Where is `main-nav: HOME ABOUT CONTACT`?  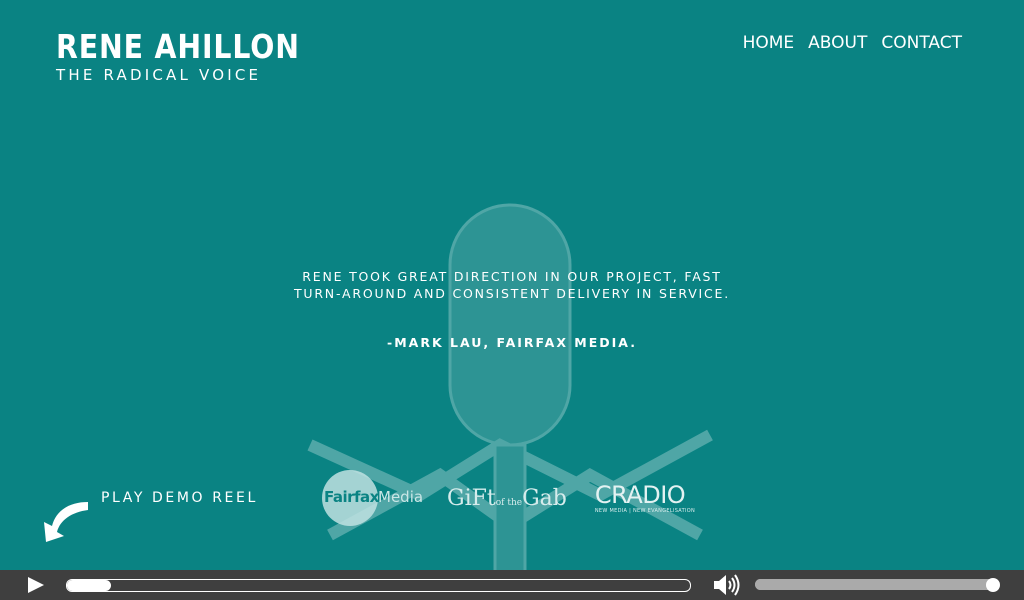
main-nav: HOME ABOUT CONTACT is located at coordinates (852, 43).